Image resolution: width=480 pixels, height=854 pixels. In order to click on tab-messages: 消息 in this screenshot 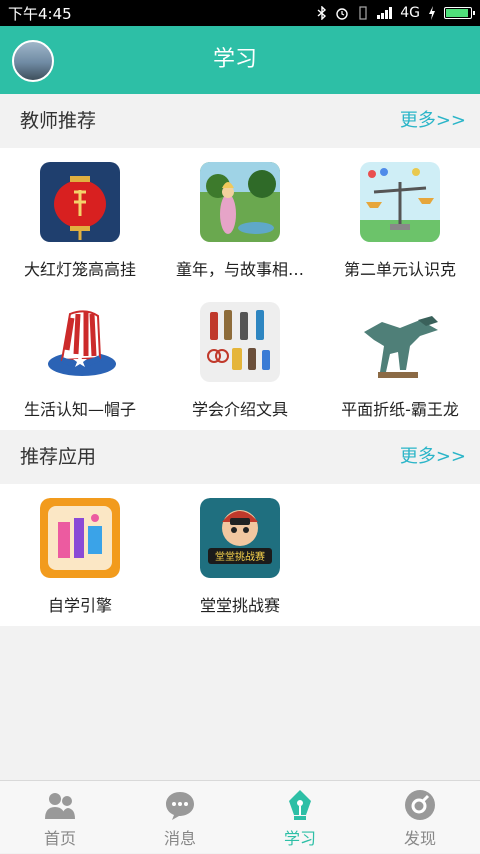, I will do `click(180, 817)`.